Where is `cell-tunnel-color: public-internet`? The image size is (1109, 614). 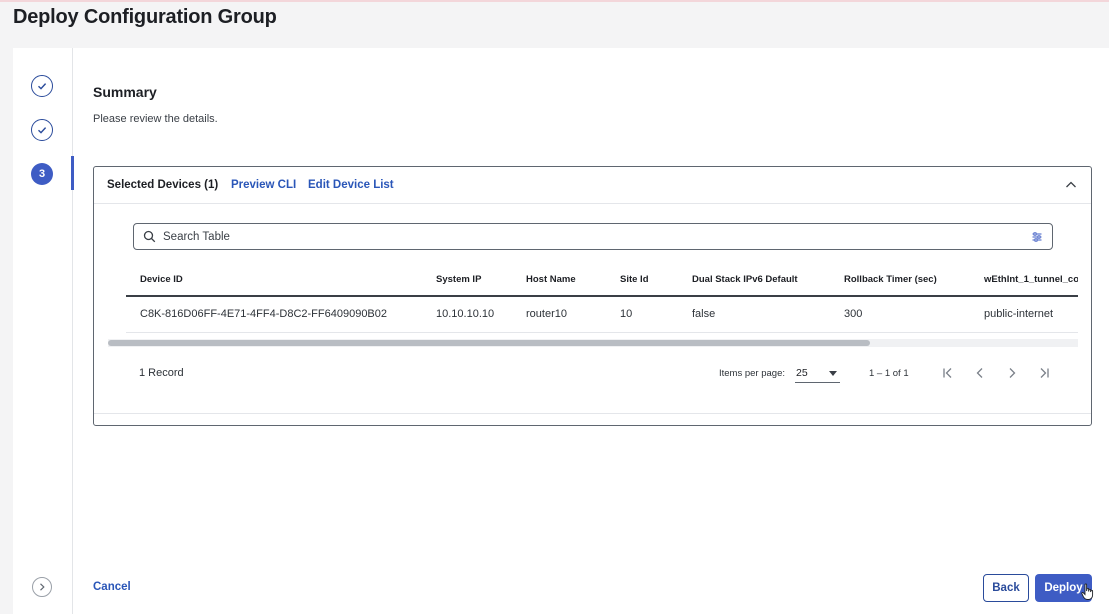
cell-tunnel-color: public-internet is located at coordinates (1024, 314).